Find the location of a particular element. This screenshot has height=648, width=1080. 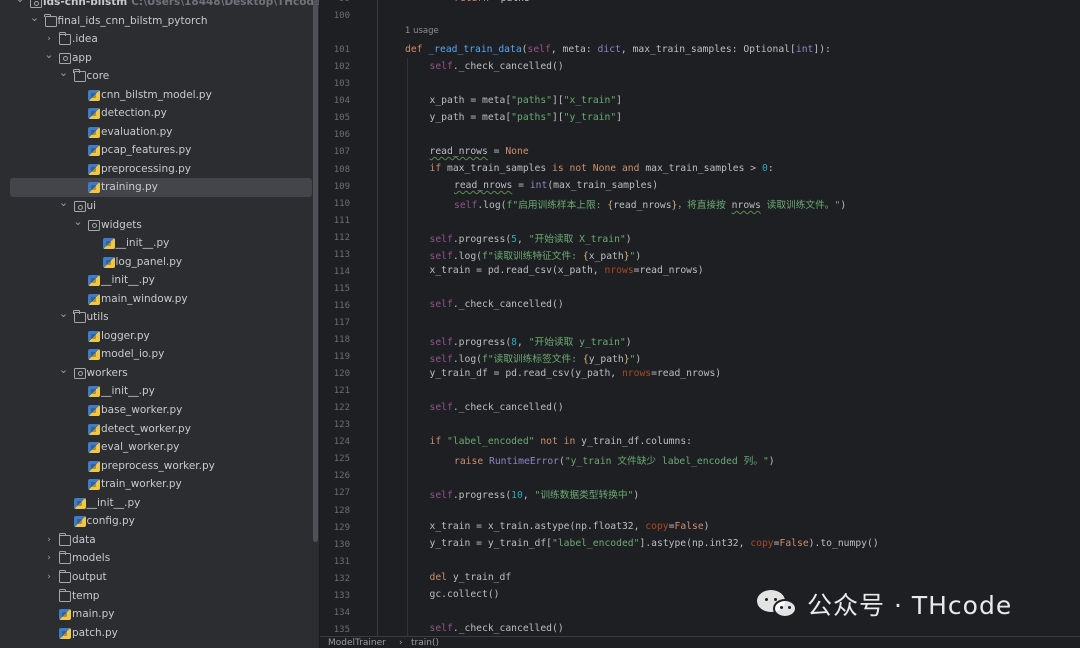

tree-file: eval_worker.py is located at coordinates (160, 447).